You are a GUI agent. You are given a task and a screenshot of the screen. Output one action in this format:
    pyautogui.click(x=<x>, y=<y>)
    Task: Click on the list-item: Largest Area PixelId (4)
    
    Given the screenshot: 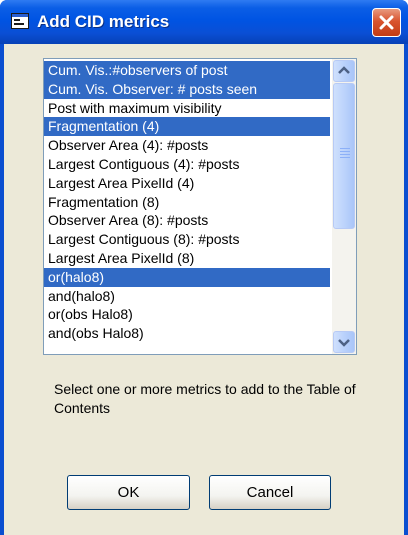 What is the action you would take?
    pyautogui.click(x=187, y=183)
    